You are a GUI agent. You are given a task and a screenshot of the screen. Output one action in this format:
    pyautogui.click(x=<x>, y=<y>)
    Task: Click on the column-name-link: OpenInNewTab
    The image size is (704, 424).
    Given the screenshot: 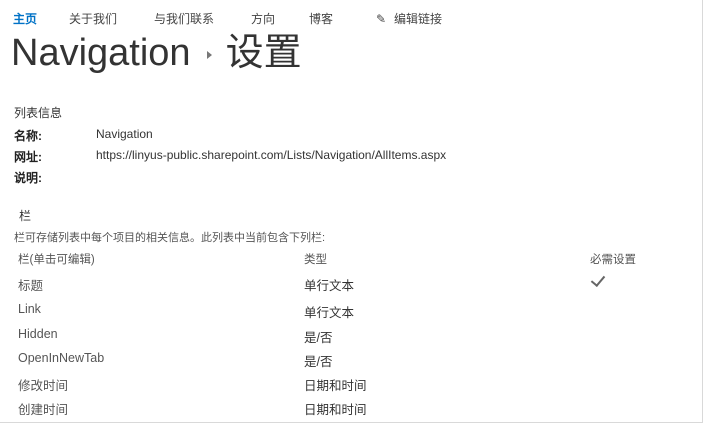 What is the action you would take?
    pyautogui.click(x=61, y=358)
    